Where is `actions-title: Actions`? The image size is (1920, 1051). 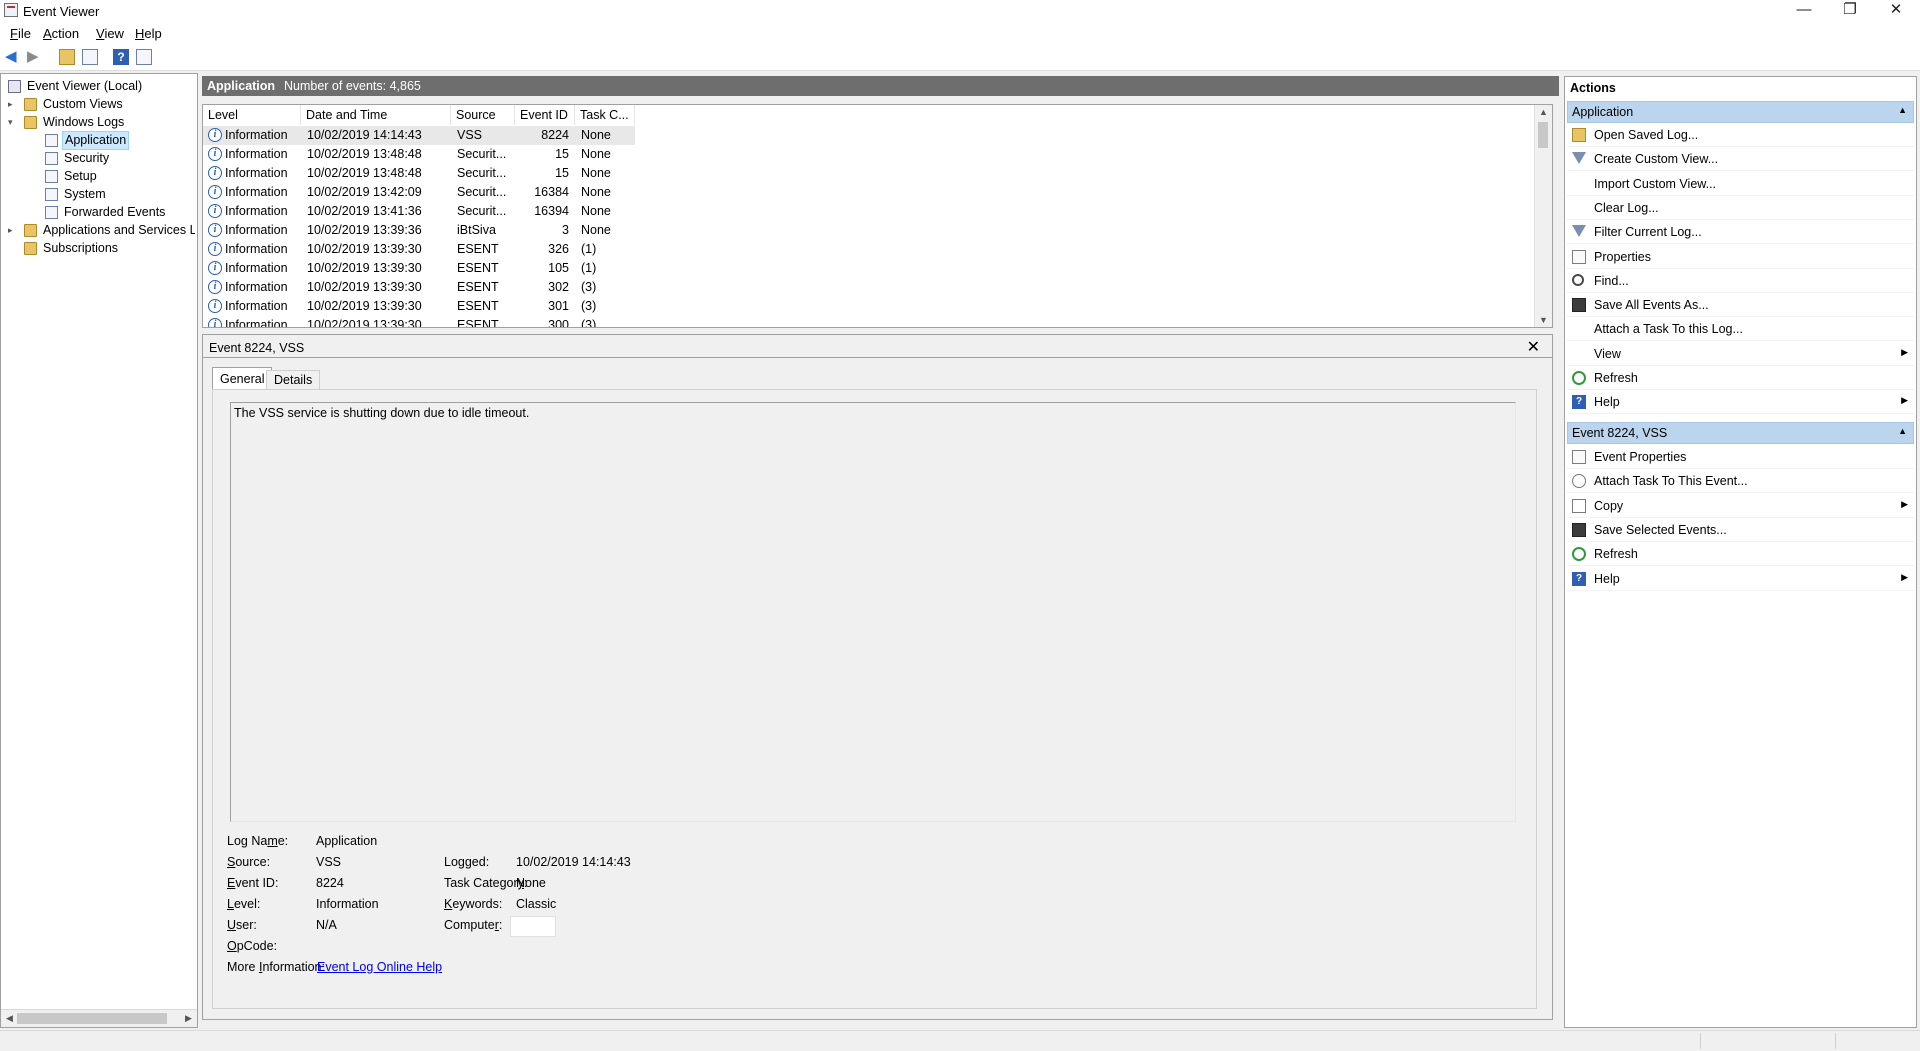 actions-title: Actions is located at coordinates (1593, 88).